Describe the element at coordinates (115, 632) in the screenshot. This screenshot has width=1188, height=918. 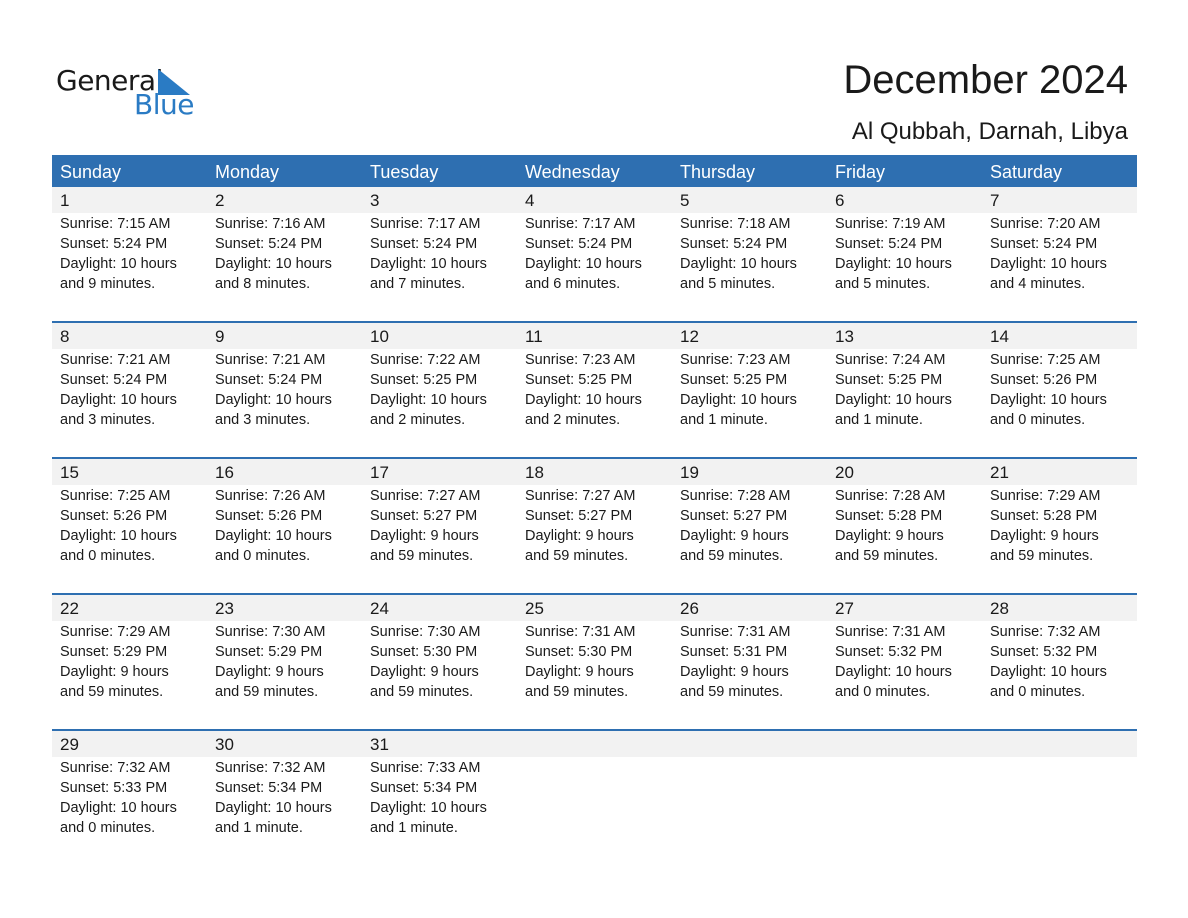
I see `sunrise-time: Sunrise: 7:29 AM` at that location.